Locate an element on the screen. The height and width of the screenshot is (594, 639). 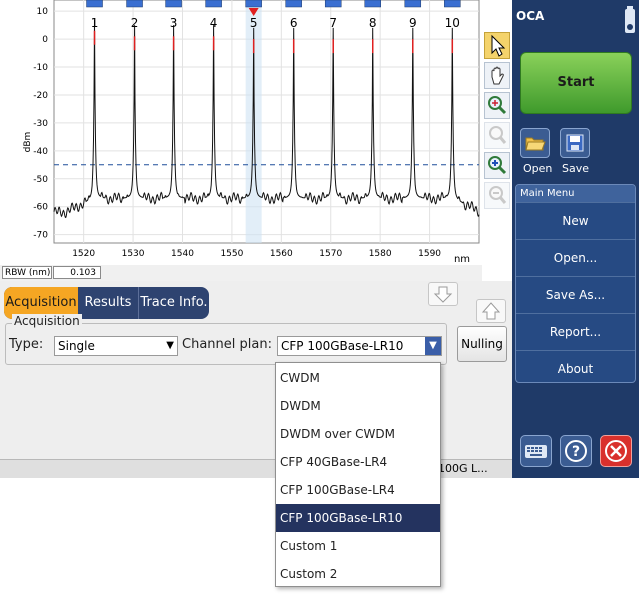
nulling-button: Nulling is located at coordinates (482, 344).